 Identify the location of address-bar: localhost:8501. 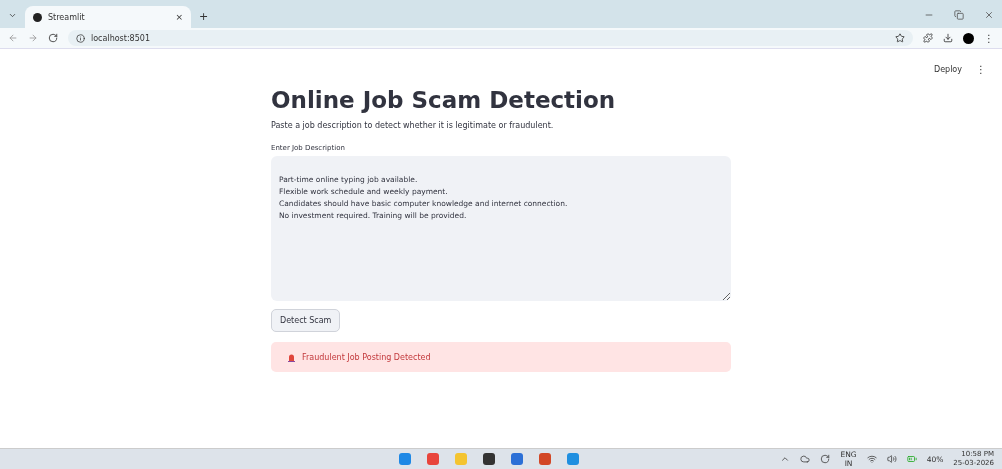
(490, 38).